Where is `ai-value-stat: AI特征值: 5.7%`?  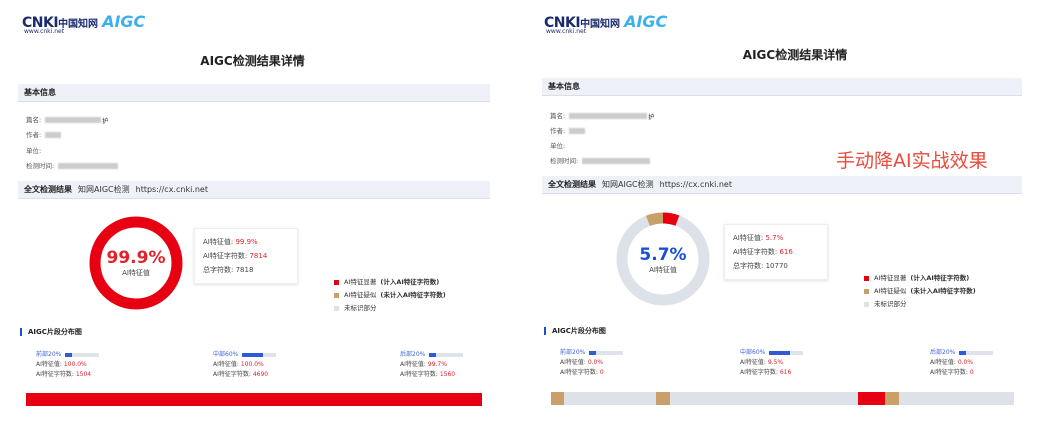
ai-value-stat: AI特征值: 5.7% is located at coordinates (758, 238).